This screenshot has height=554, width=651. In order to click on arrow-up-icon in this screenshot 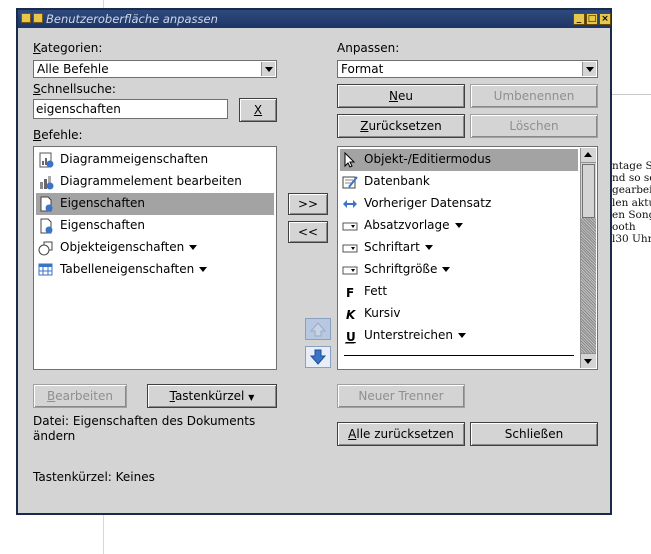, I will do `click(318, 329)`.